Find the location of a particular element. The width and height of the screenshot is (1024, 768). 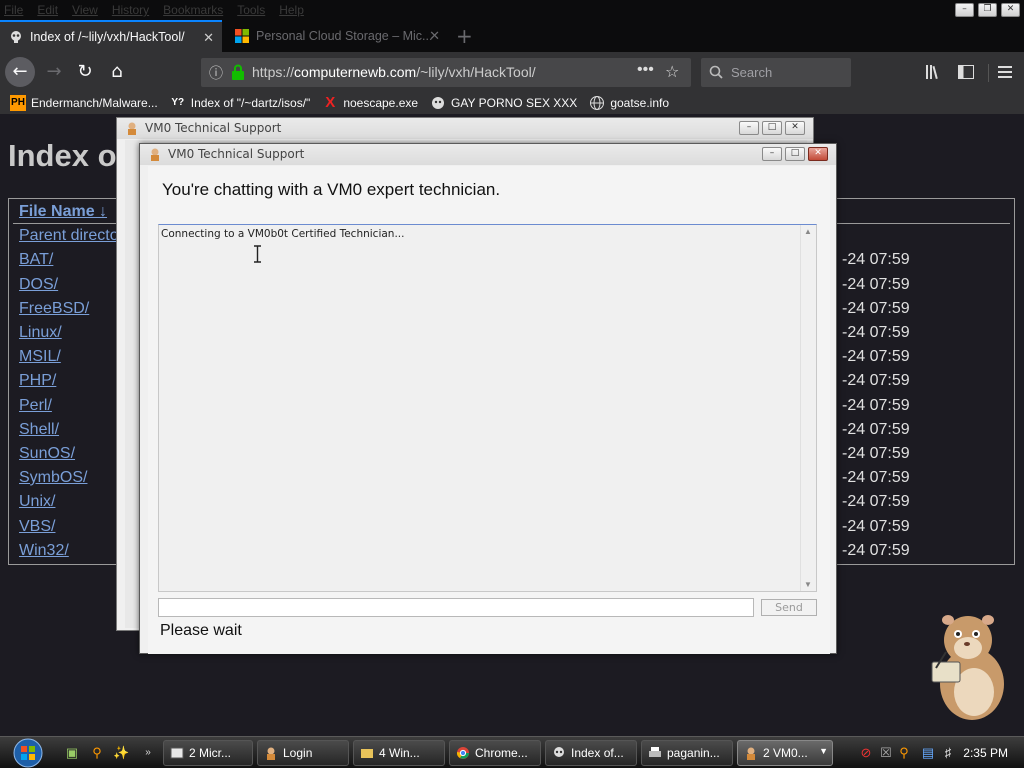

tab-title: Index of /~lily/vxh/HackTool/ is located at coordinates (107, 37).